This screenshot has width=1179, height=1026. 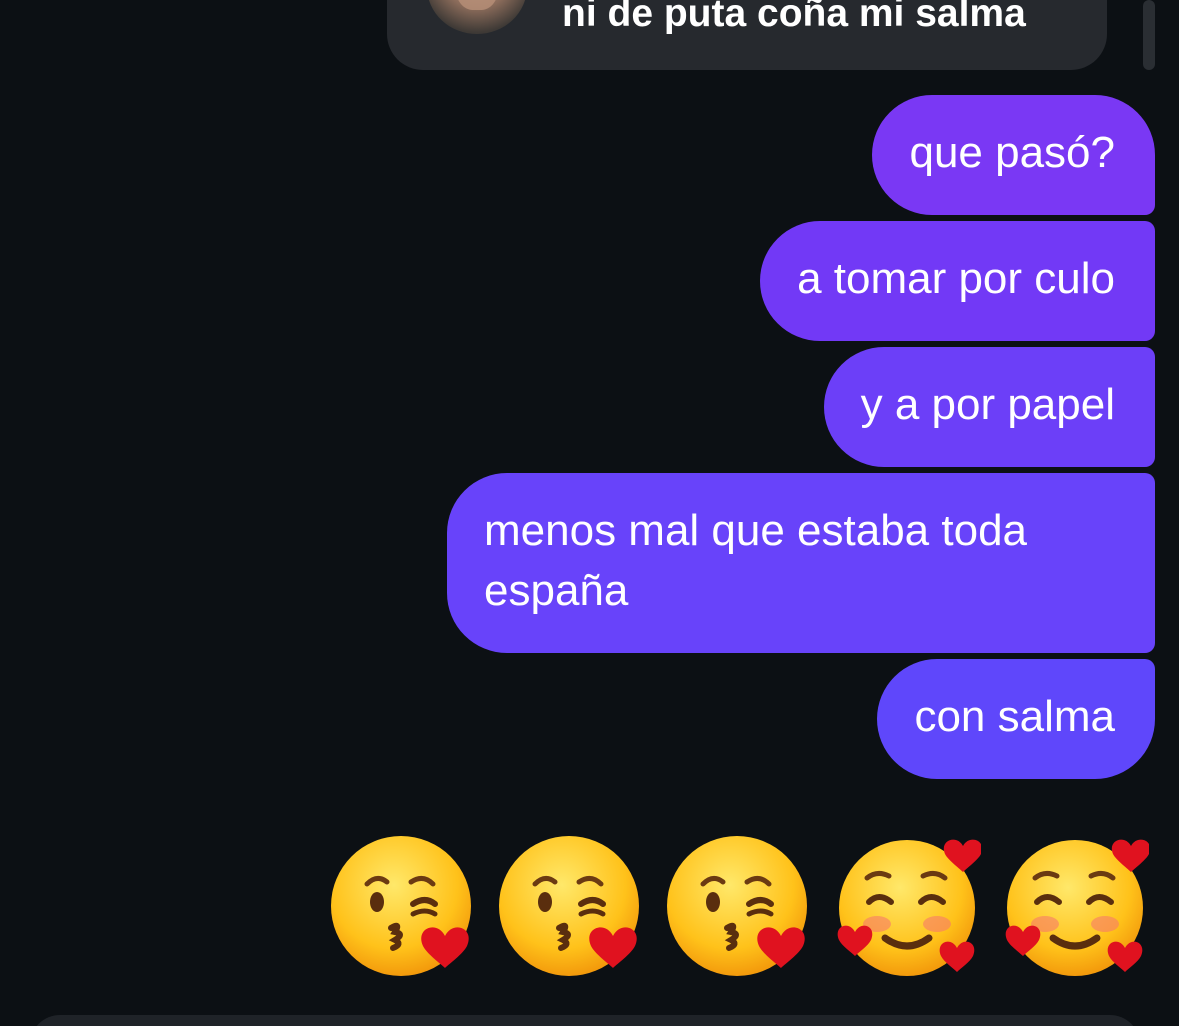 I want to click on message-bubble: a tomar por culo, so click(x=957, y=281).